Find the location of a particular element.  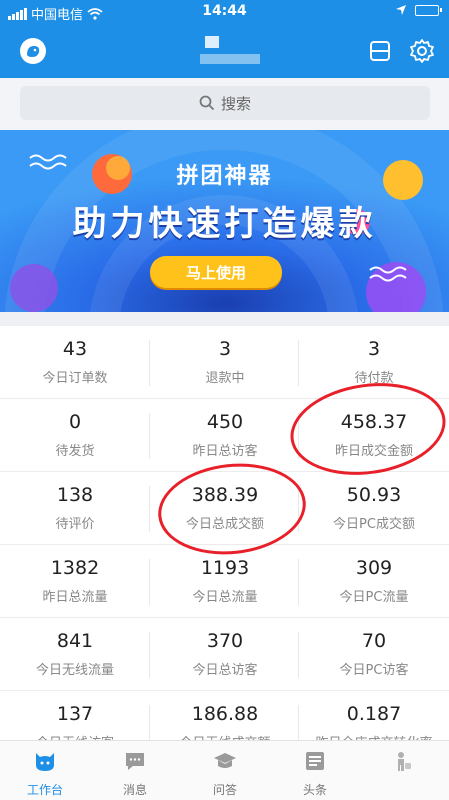

metric-value: 70 is located at coordinates (374, 641).